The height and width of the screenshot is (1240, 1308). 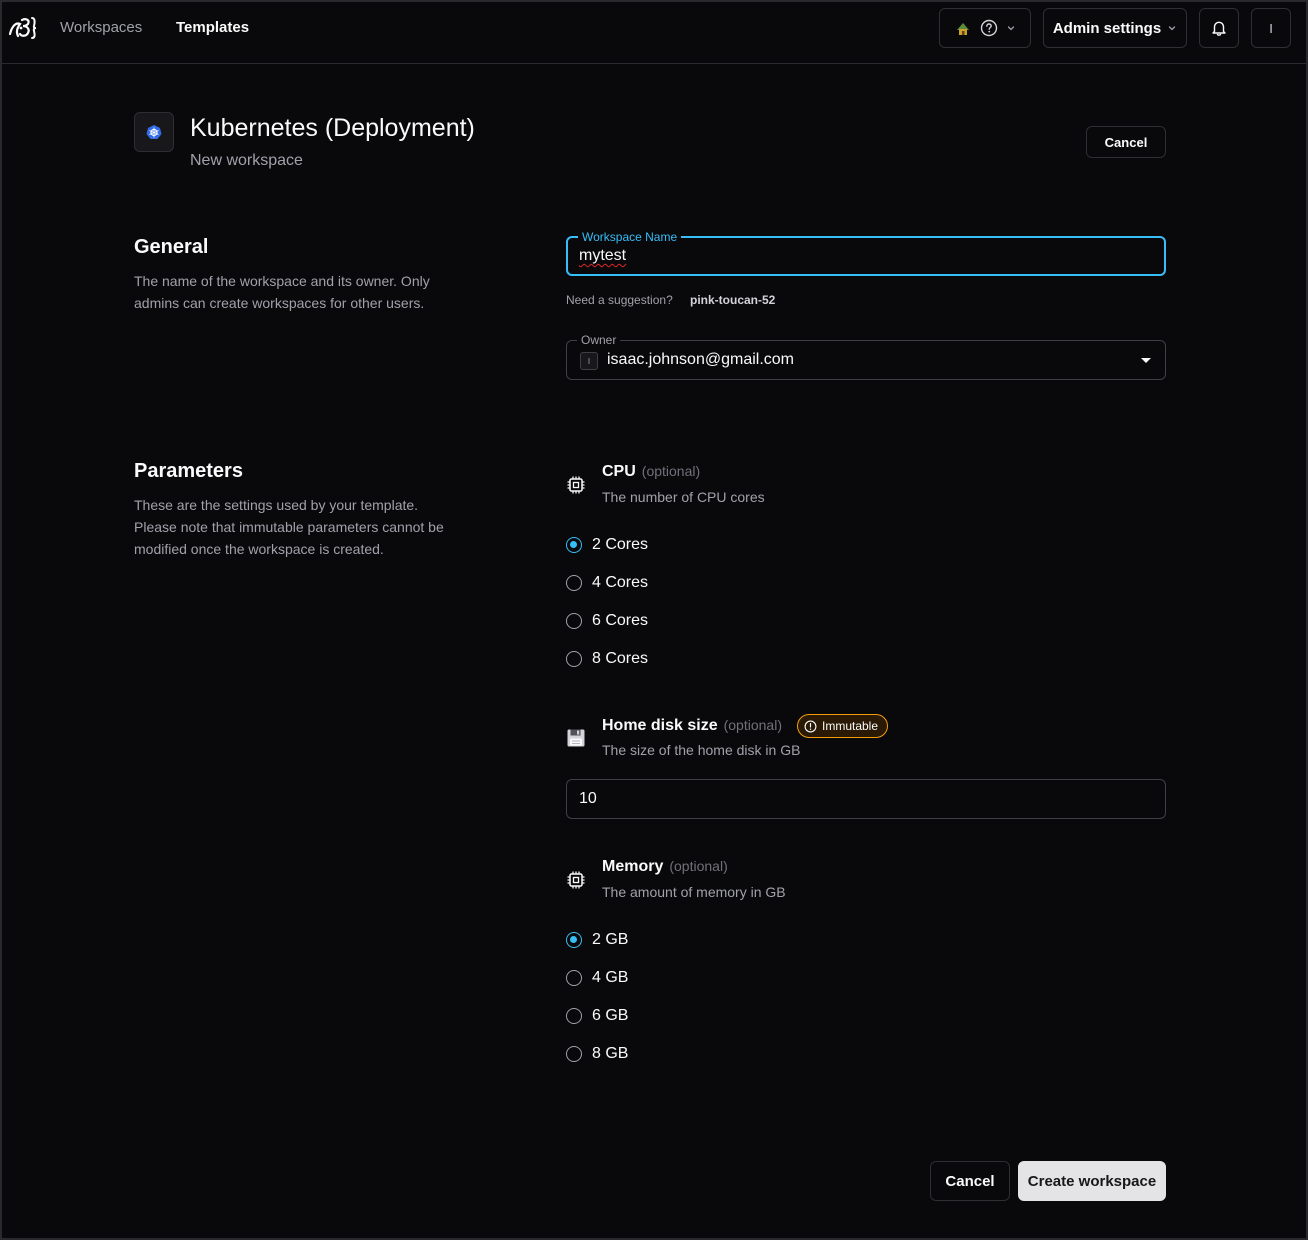 I want to click on cpu-option-2: 2 Cores, so click(x=607, y=545).